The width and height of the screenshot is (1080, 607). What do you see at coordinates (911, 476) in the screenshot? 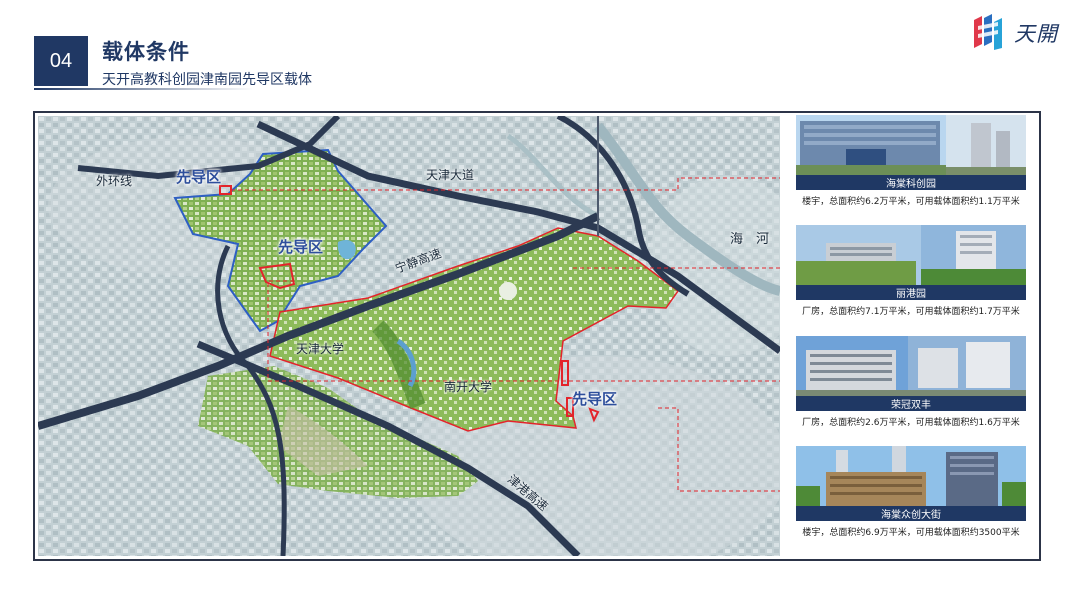
I see `haitang-street-photo` at bounding box center [911, 476].